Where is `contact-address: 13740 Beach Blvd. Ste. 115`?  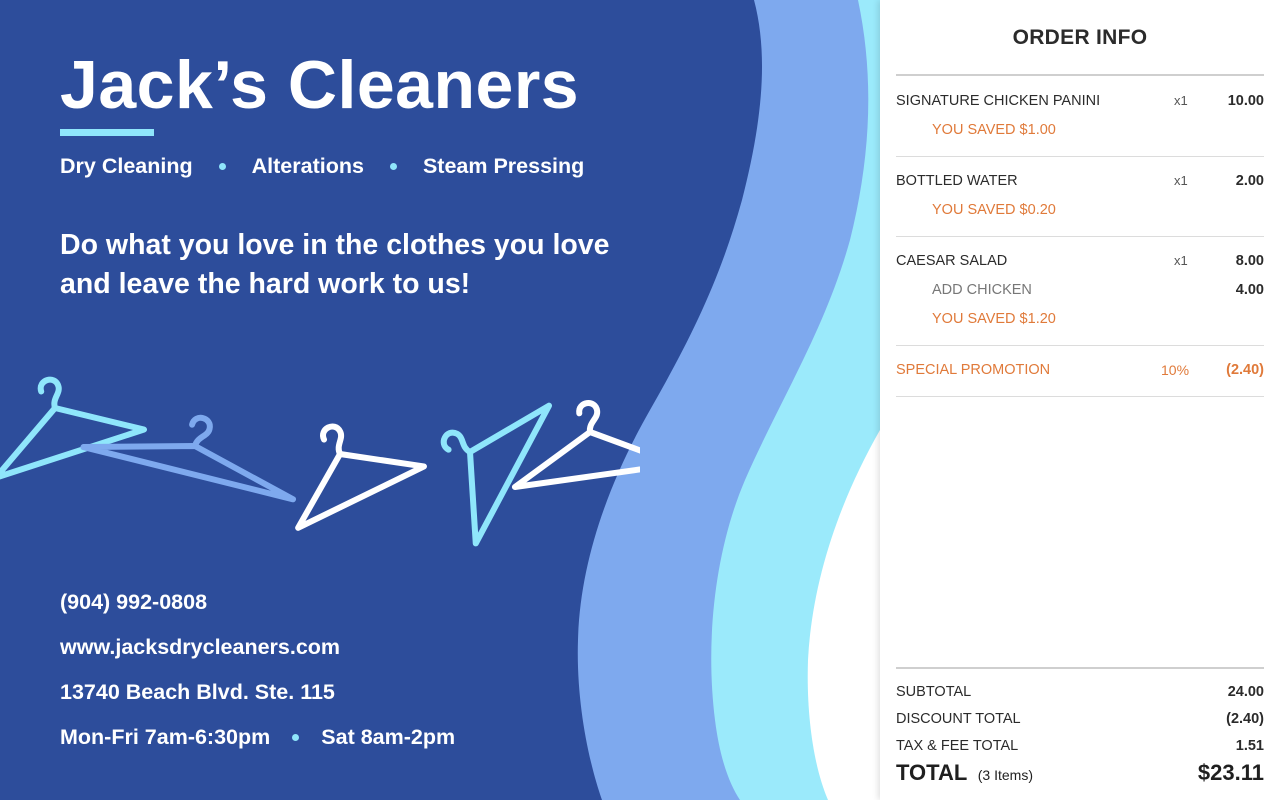 contact-address: 13740 Beach Blvd. Ste. 115 is located at coordinates (197, 692).